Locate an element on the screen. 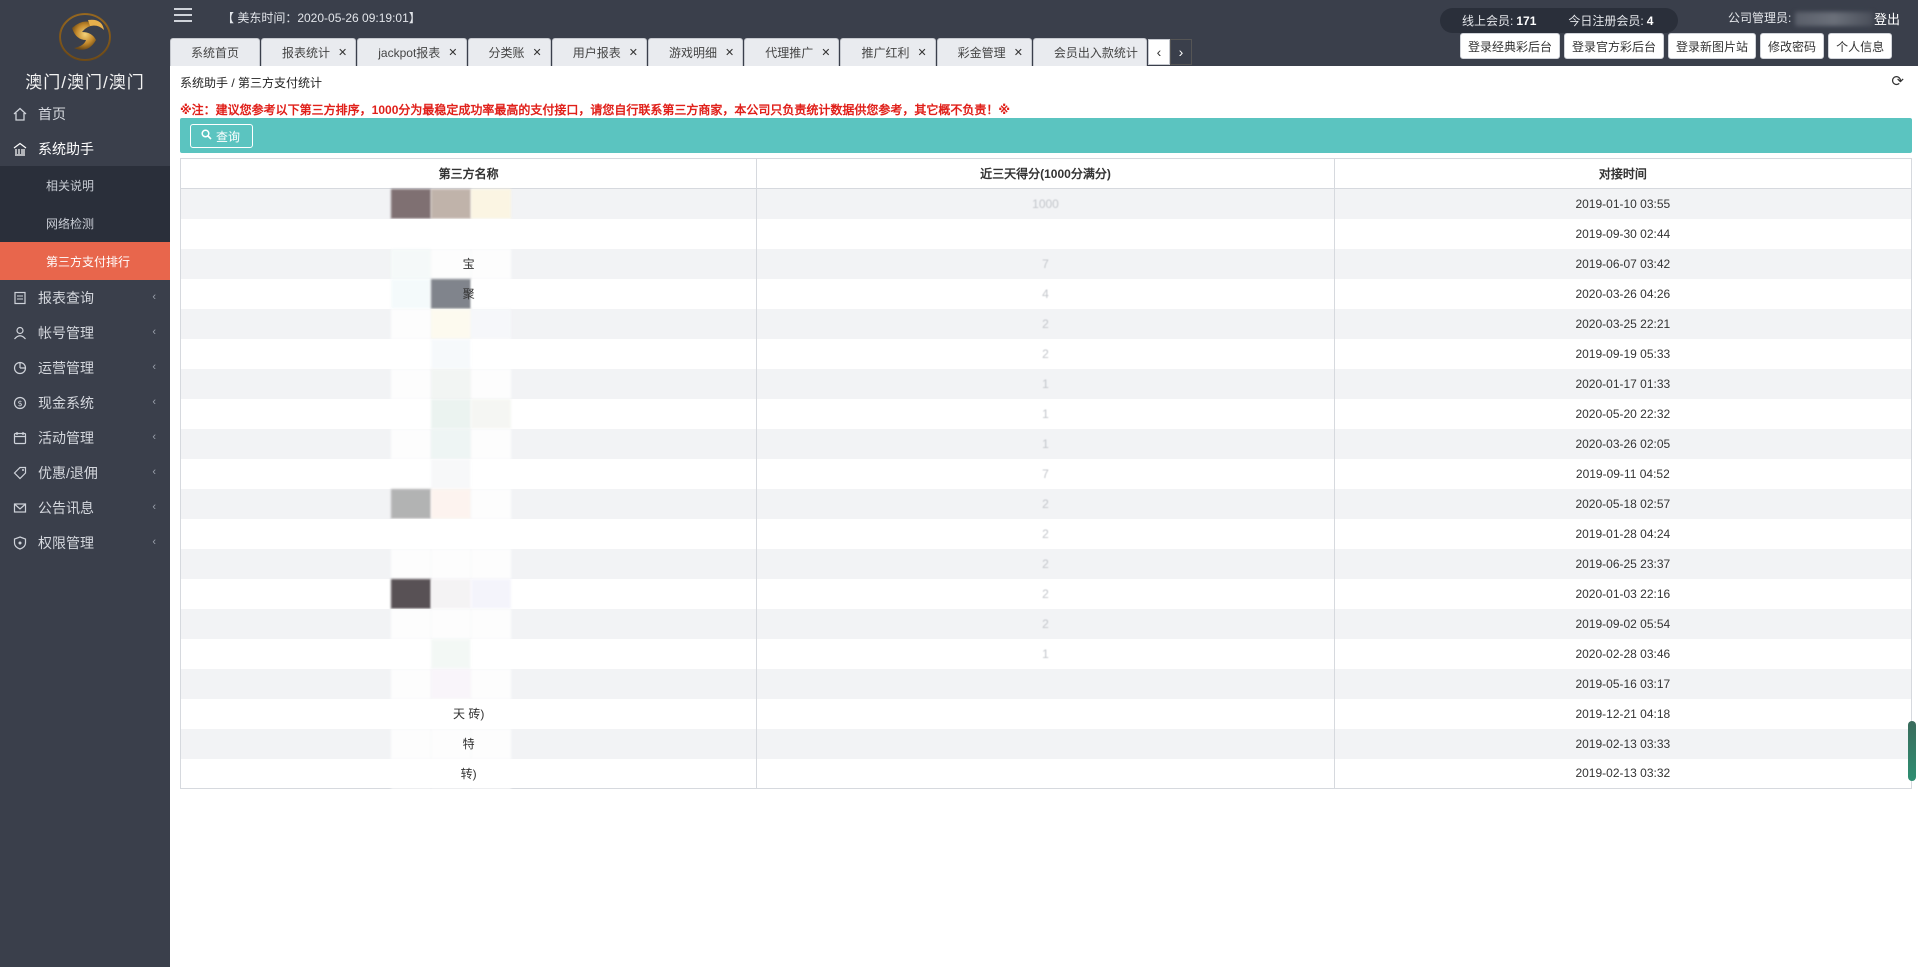 Image resolution: width=1918 pixels, height=967 pixels. sidebar-item-system-assistant: 系统助手 is located at coordinates (85, 148).